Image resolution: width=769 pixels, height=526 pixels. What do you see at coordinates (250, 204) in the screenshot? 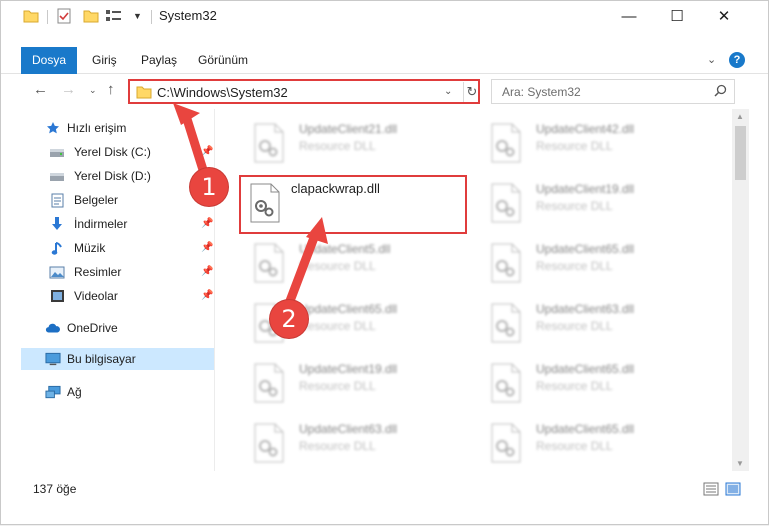
I see `annotation-arrows` at bounding box center [250, 204].